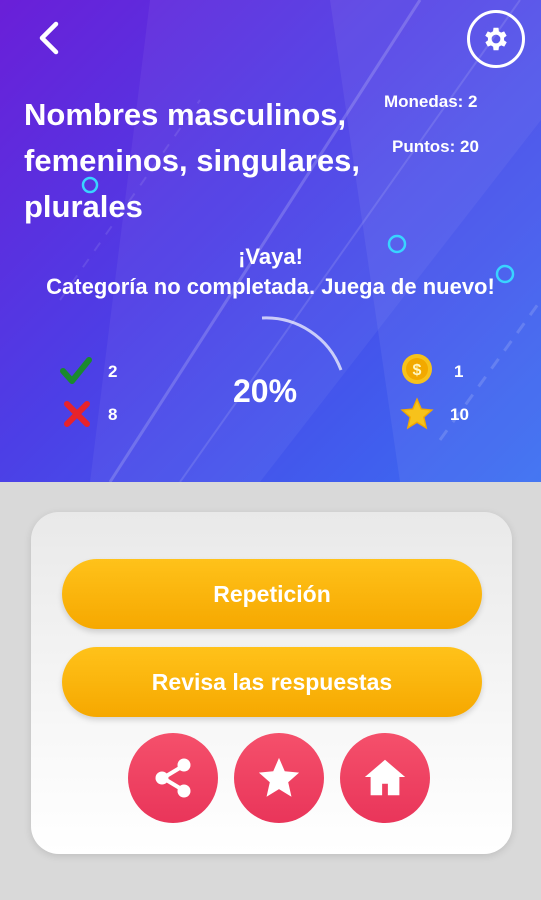 The width and height of the screenshot is (541, 900). I want to click on checkmark-icon, so click(76, 370).